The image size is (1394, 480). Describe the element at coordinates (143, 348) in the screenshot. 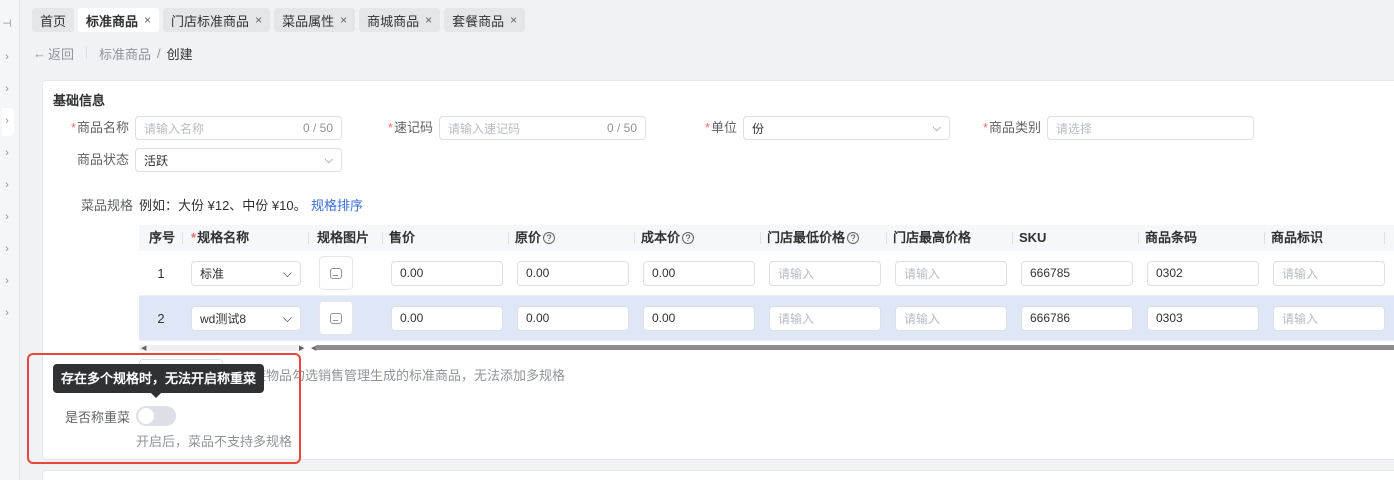

I see `scroll-left-arrow-icon: ◀` at that location.